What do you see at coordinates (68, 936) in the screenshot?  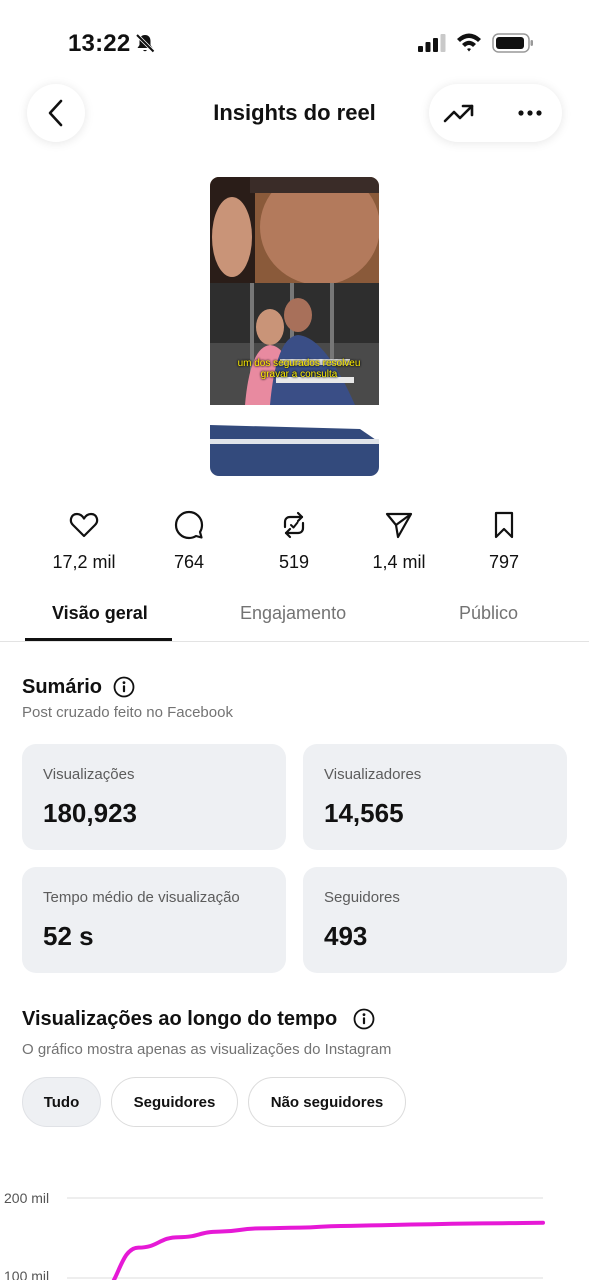 I see `avg-watch-time-value: 52 s` at bounding box center [68, 936].